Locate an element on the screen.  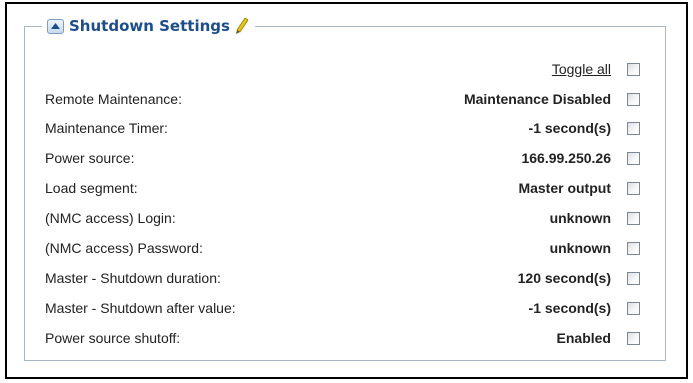
setting-label: Power source shutoff: is located at coordinates (113, 338).